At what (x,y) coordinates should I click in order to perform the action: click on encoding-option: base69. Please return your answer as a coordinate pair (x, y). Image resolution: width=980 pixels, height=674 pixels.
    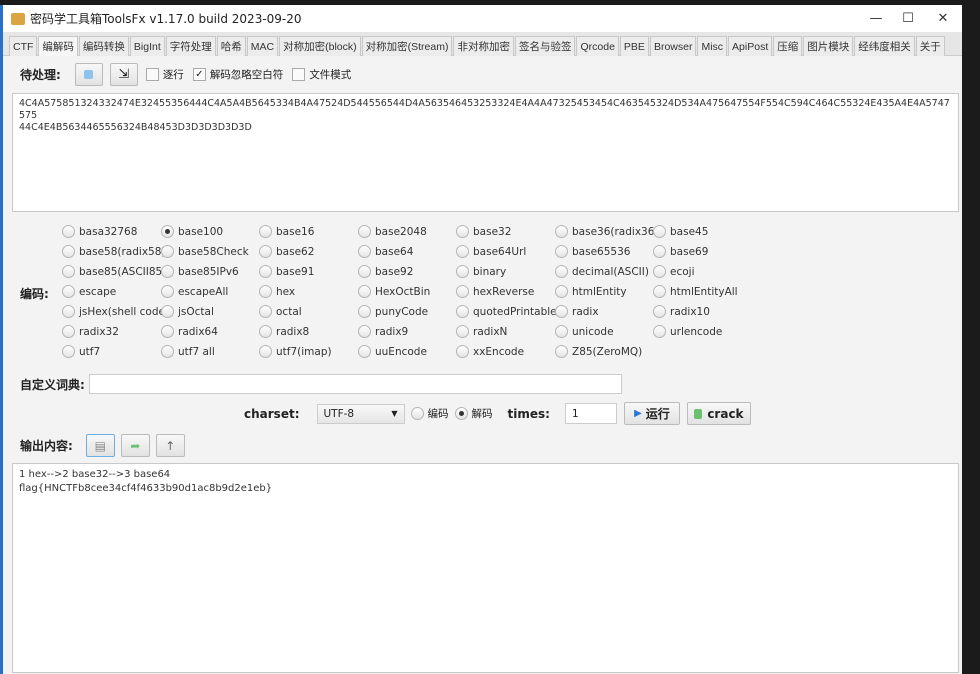
    Looking at the image, I should click on (680, 251).